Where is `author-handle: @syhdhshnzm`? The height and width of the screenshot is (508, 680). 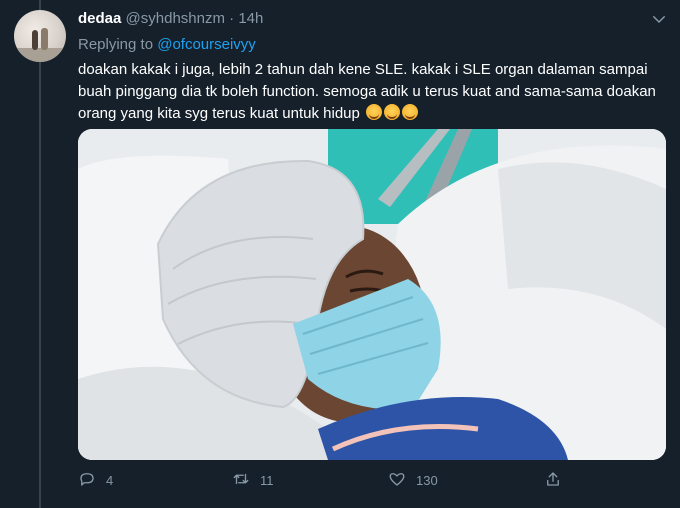 author-handle: @syhdhshnzm is located at coordinates (175, 18).